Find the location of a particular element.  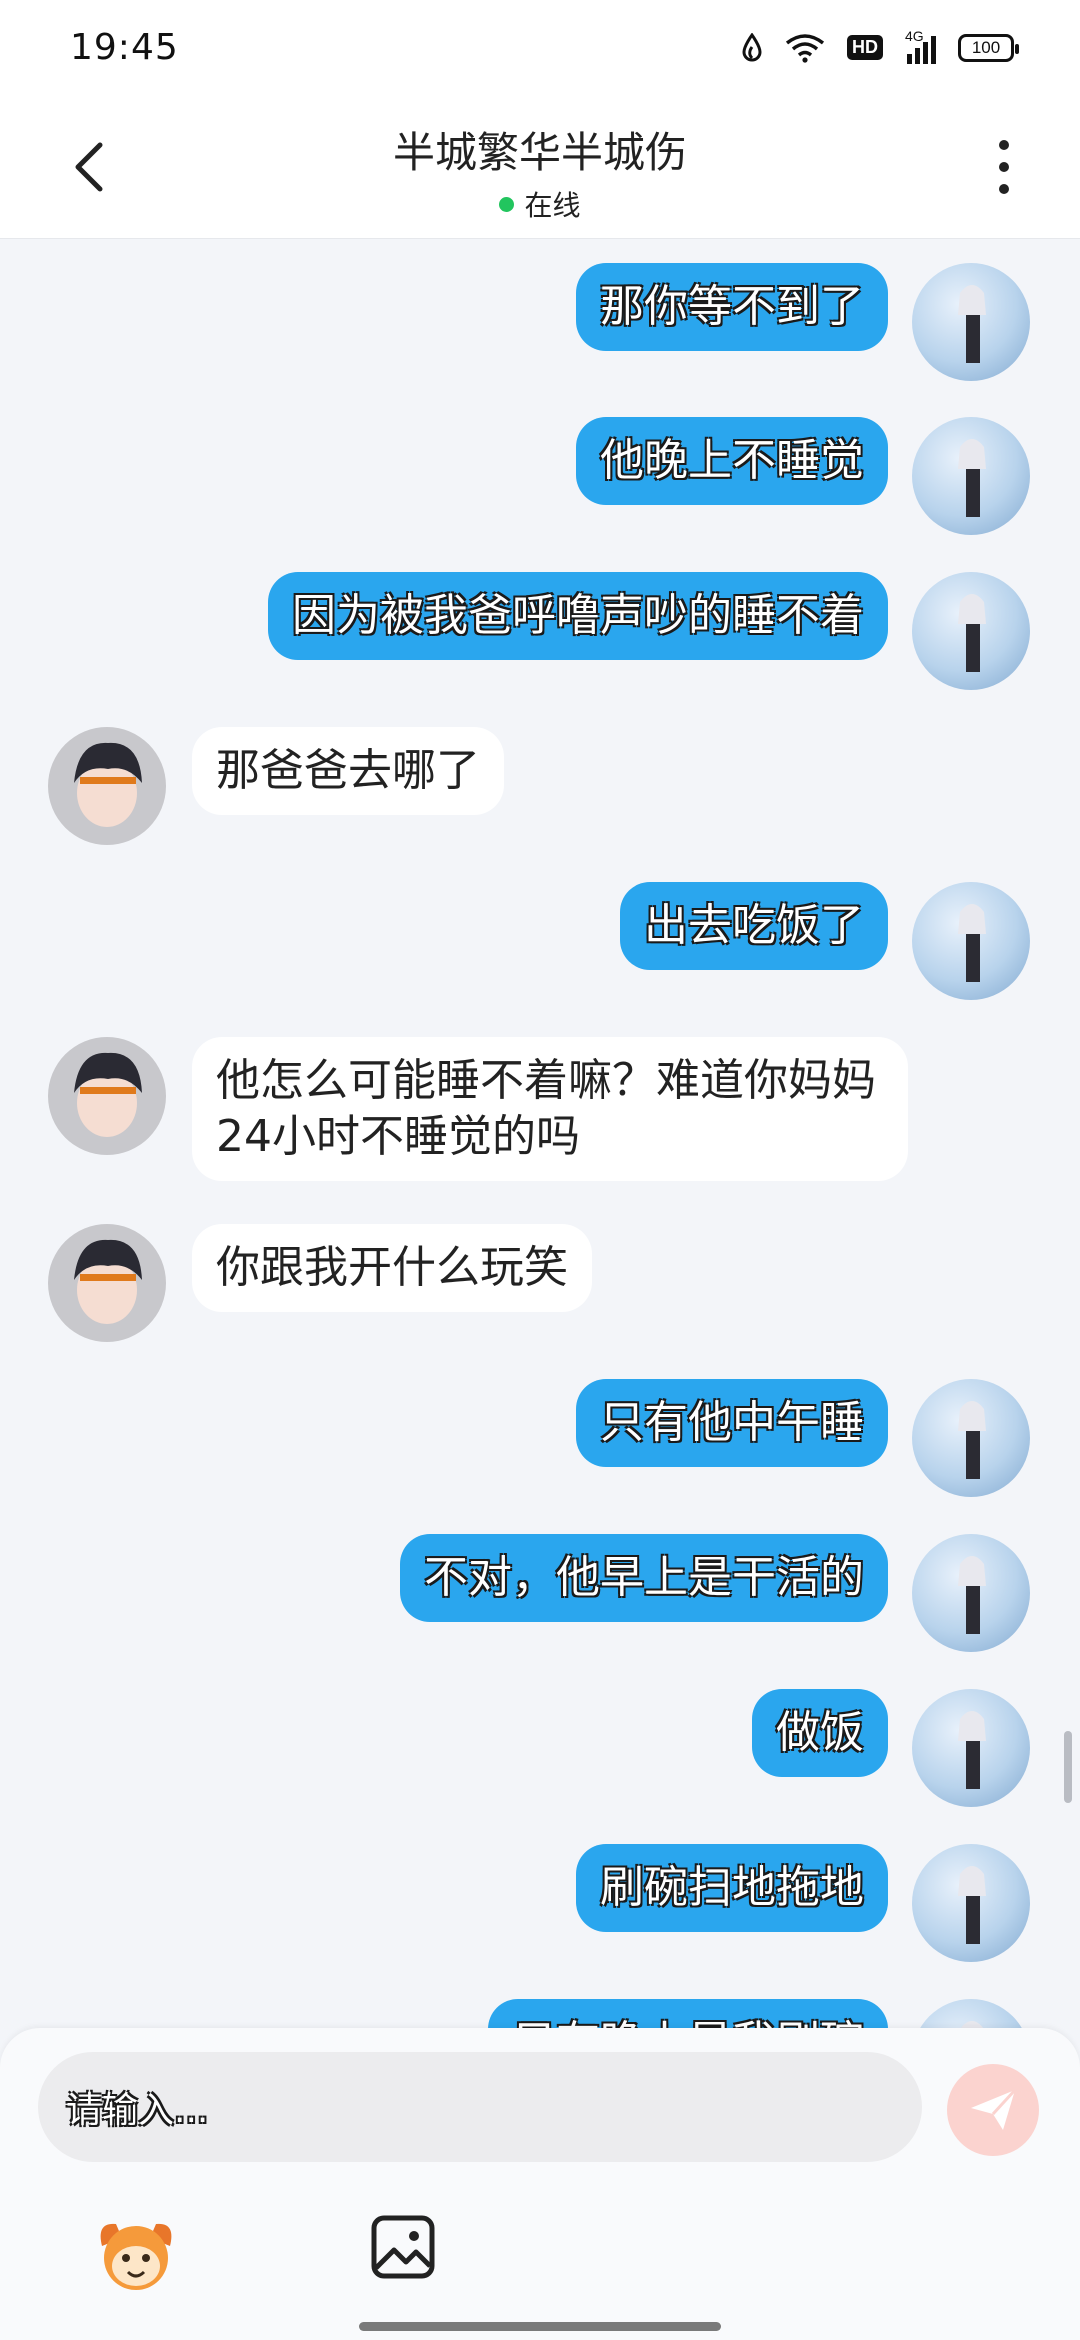

message-bubble-me: 刷碗扫地拖地 is located at coordinates (732, 1888).